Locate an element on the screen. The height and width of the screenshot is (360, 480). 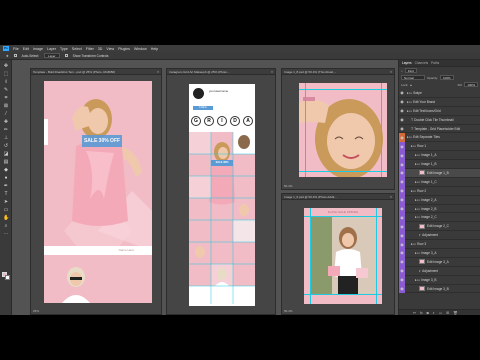
healing-tool-icon: ✚ is located at coordinates (6, 122).